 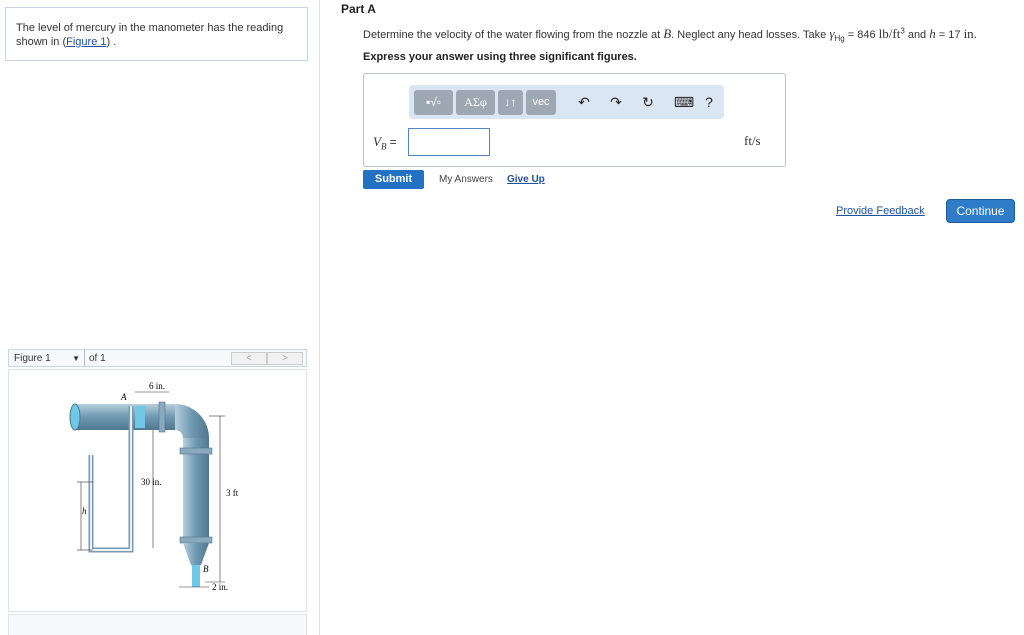 What do you see at coordinates (709, 102) in the screenshot?
I see `help-icon: ?` at bounding box center [709, 102].